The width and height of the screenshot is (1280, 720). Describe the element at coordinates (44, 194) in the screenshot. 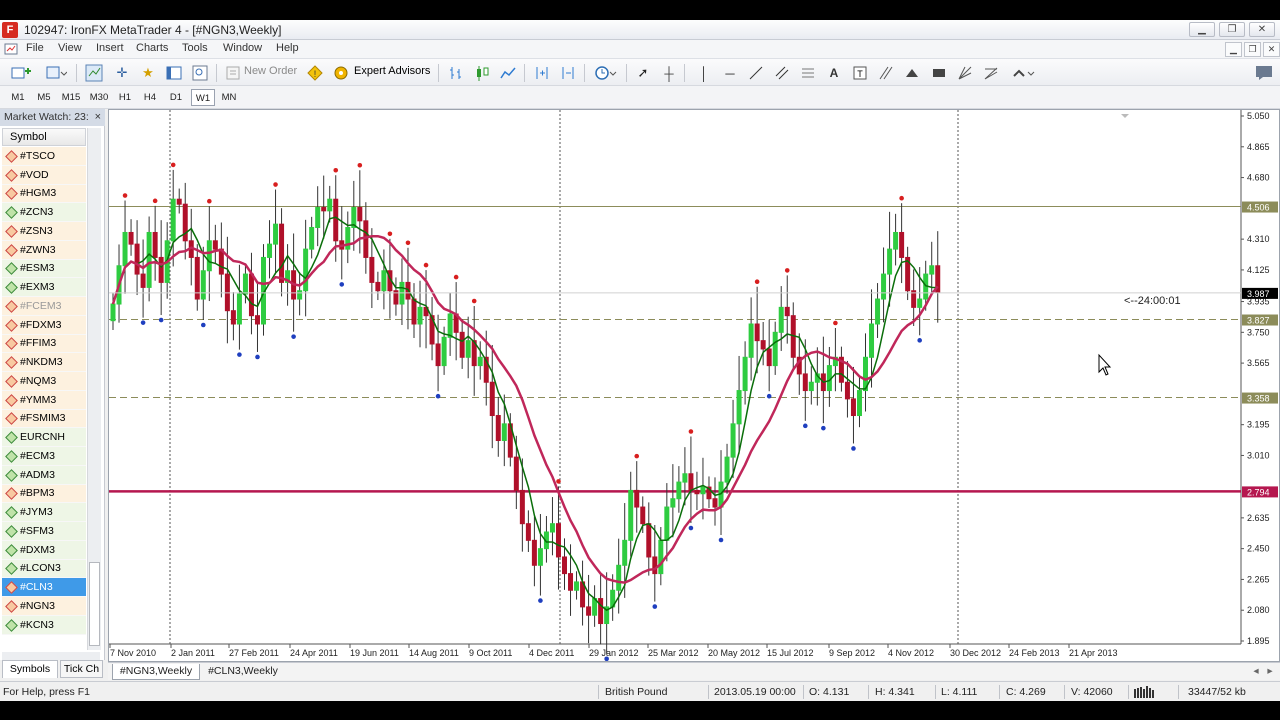

I see `symbol-row: #HGM3` at that location.